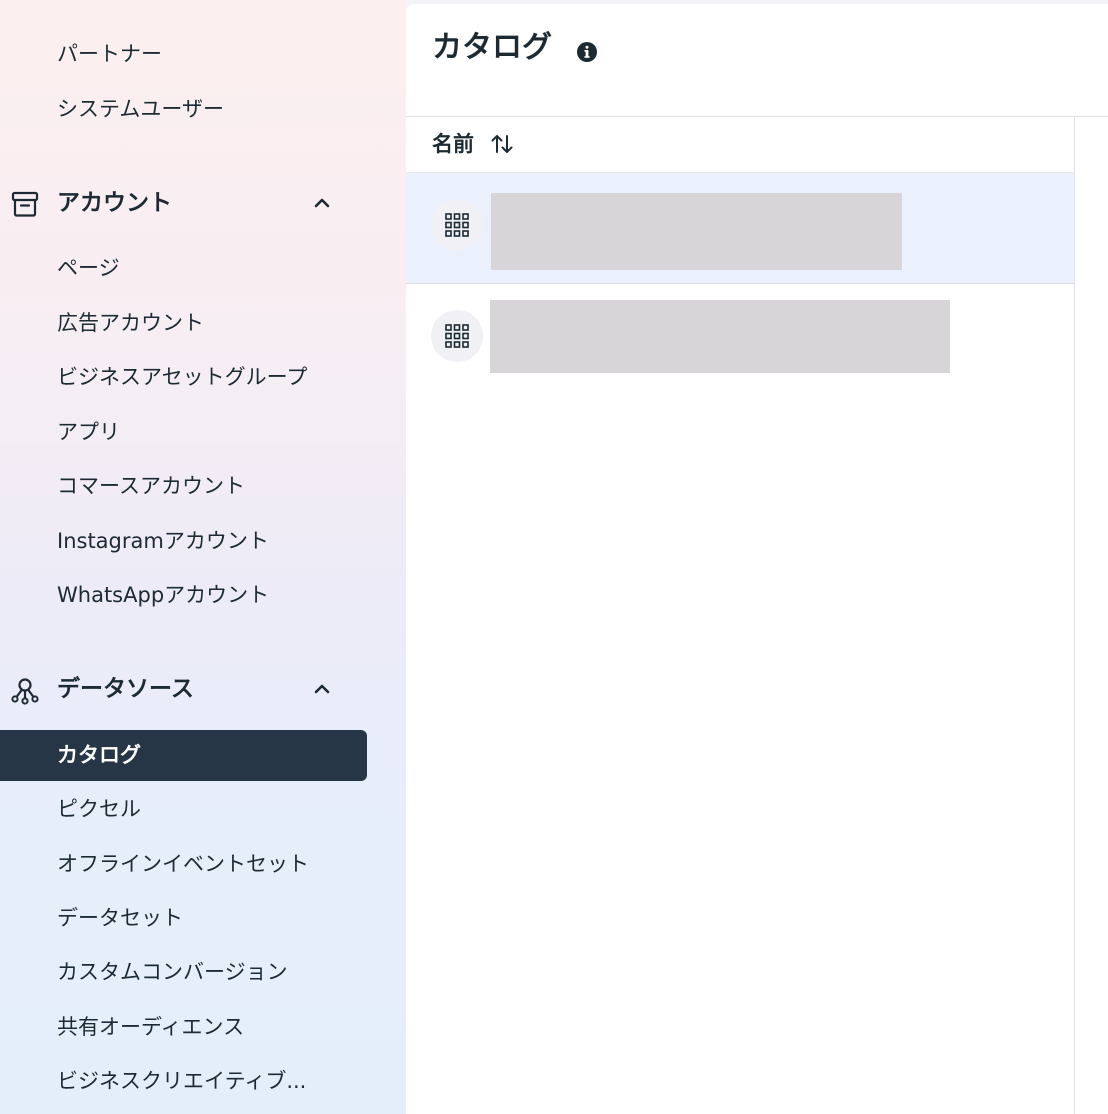 This screenshot has width=1108, height=1114. Describe the element at coordinates (114, 203) in the screenshot. I see `section-title-accounts: アカウント` at that location.